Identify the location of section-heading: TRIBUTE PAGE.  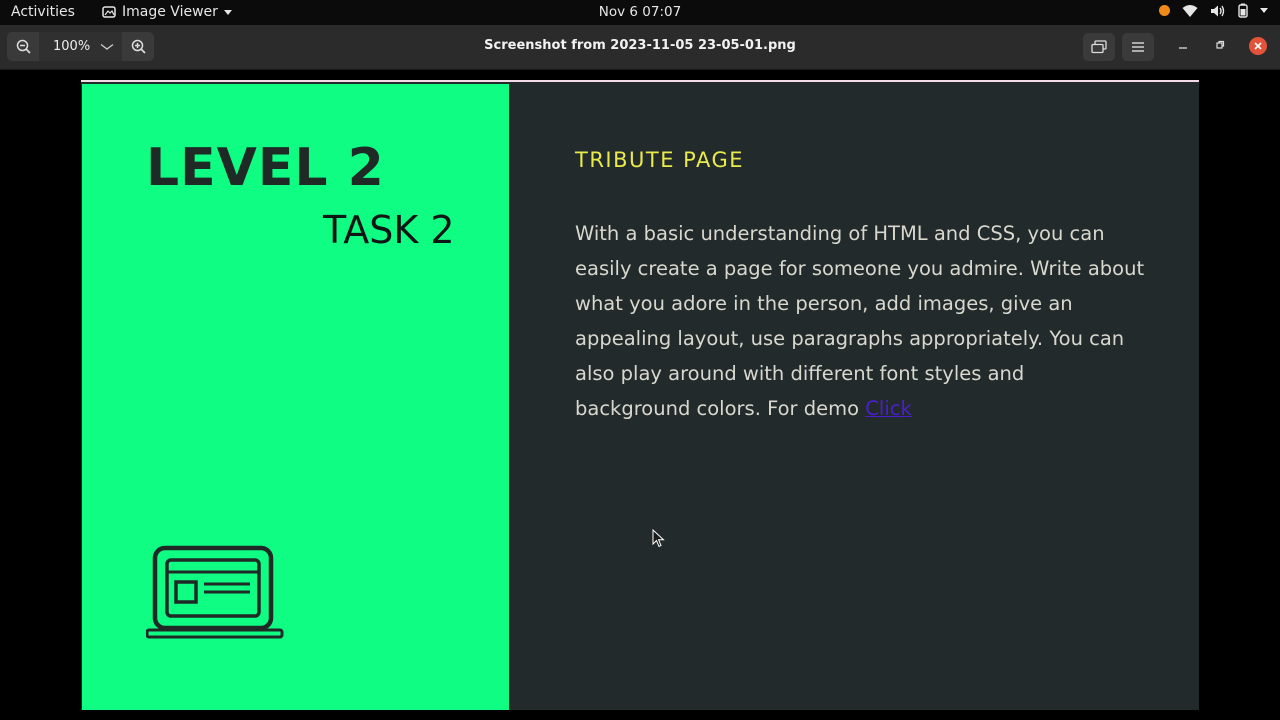
(660, 160).